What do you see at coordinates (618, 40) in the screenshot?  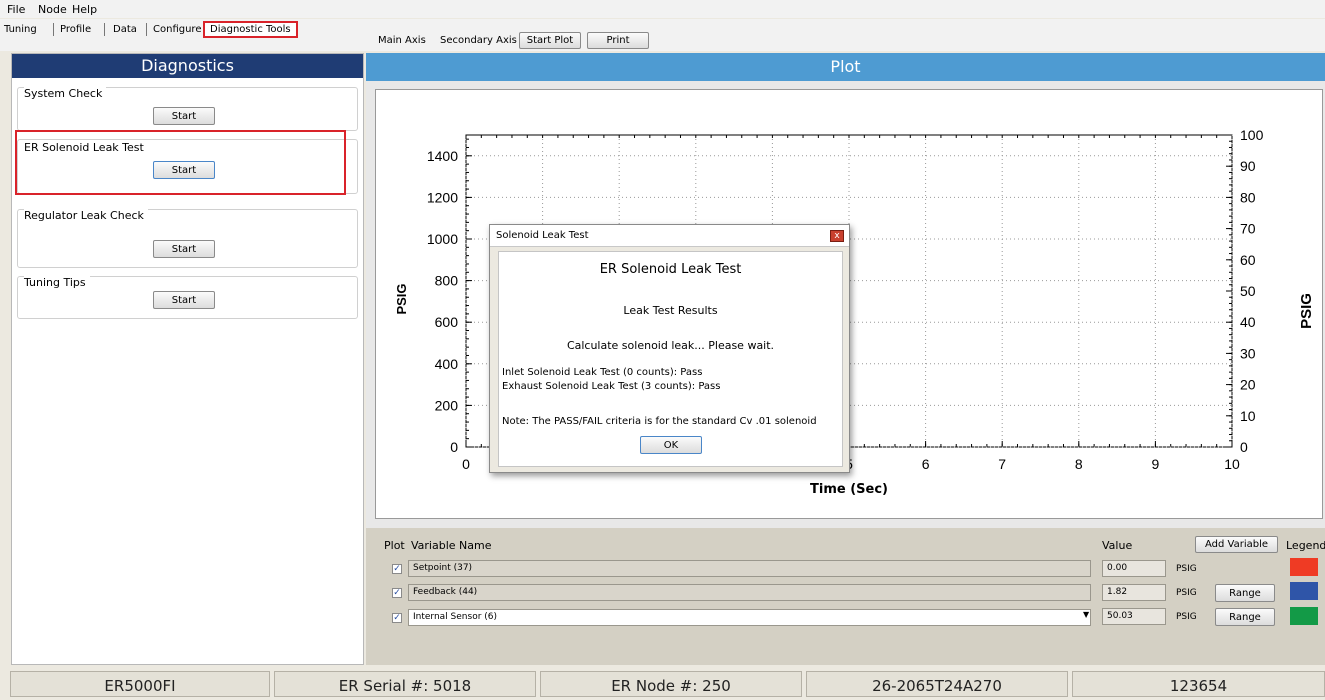 I see `print-button: Print` at bounding box center [618, 40].